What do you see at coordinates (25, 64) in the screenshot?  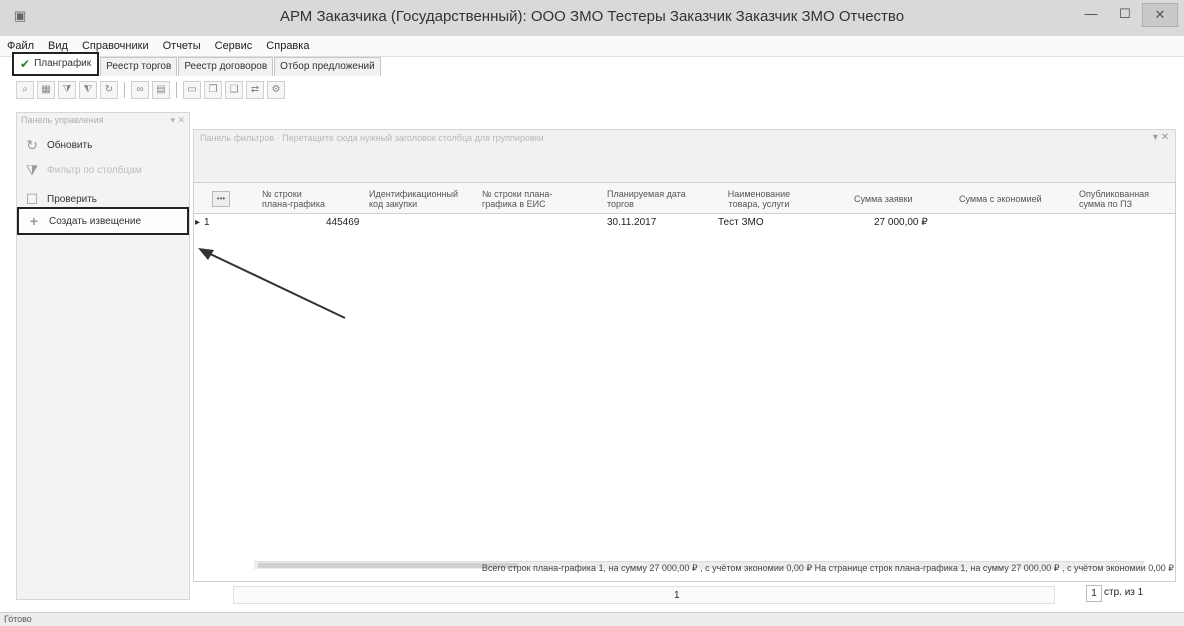 I see `checkmark-icon: ✔` at bounding box center [25, 64].